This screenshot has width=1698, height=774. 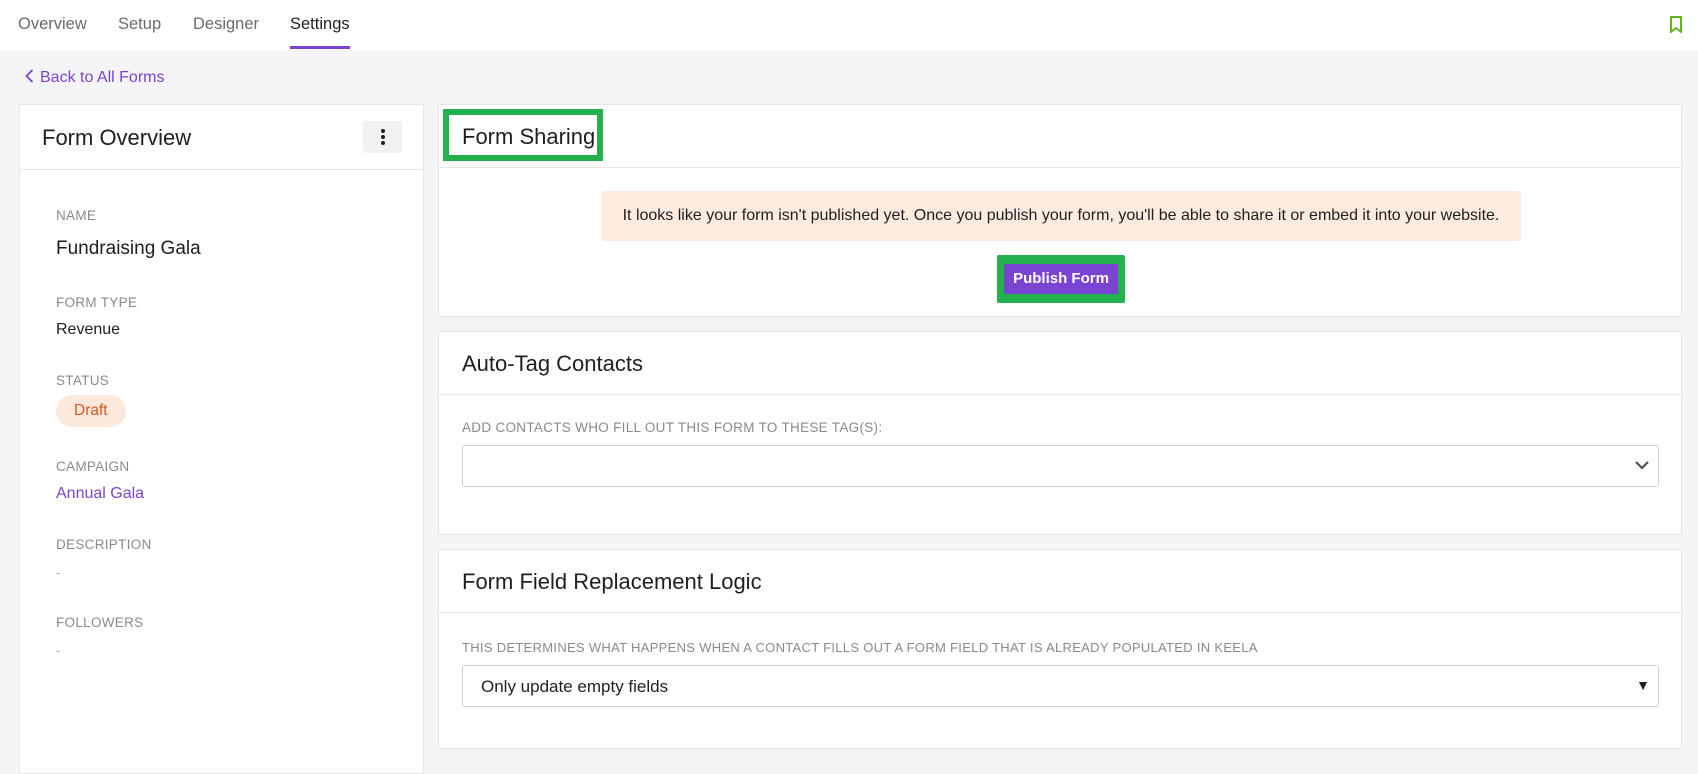 I want to click on publish-button-highlight: Publish Form, so click(x=1061, y=279).